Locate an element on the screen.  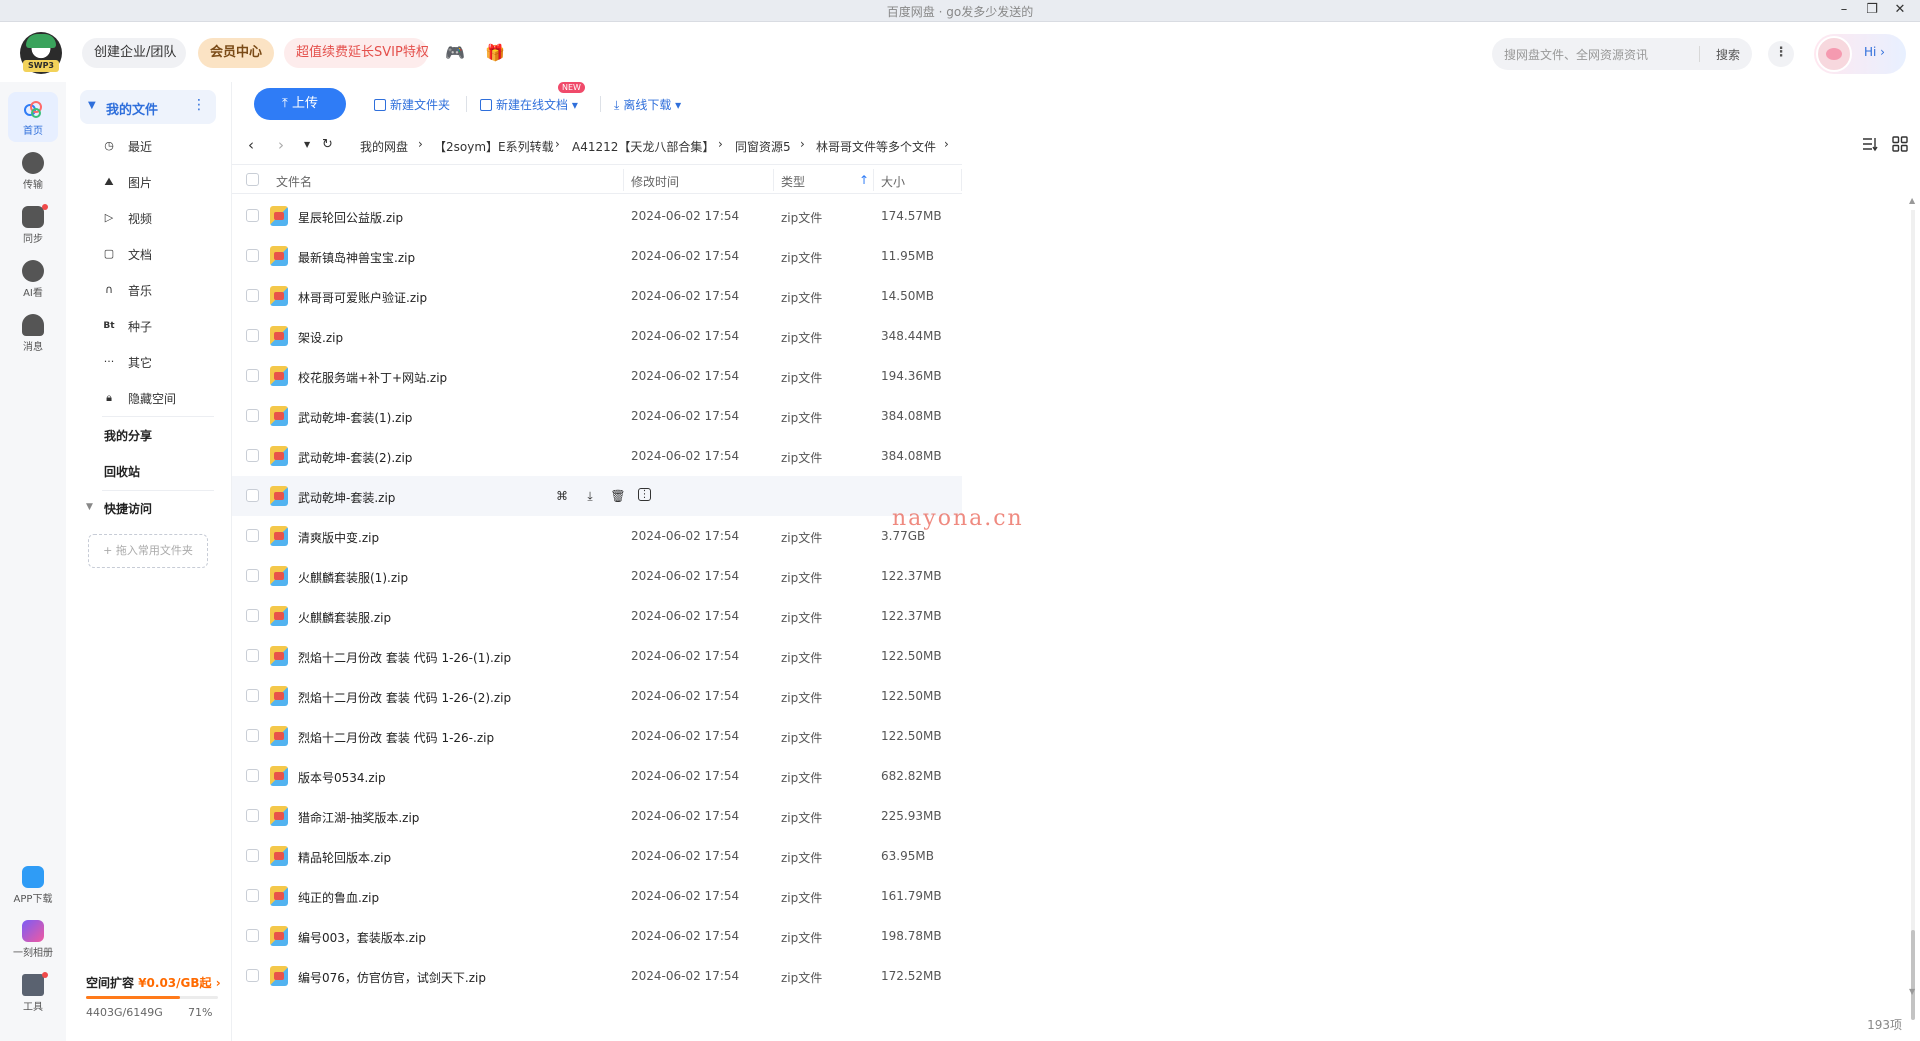
gamepad-icon: 🎮 is located at coordinates (455, 53).